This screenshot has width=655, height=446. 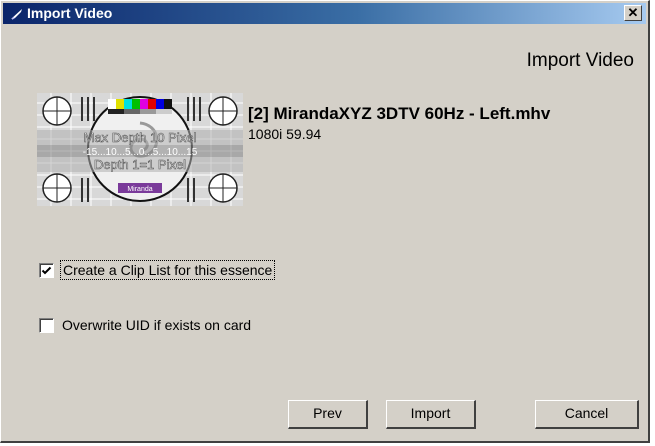 I want to click on overwrite-uid-checkbox, so click(x=46, y=325).